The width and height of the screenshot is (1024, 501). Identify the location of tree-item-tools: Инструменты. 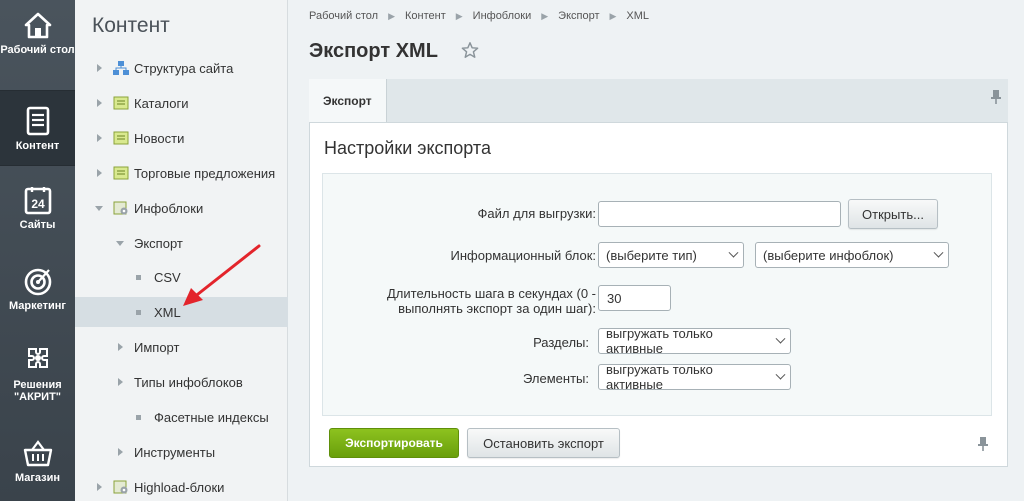
(181, 452).